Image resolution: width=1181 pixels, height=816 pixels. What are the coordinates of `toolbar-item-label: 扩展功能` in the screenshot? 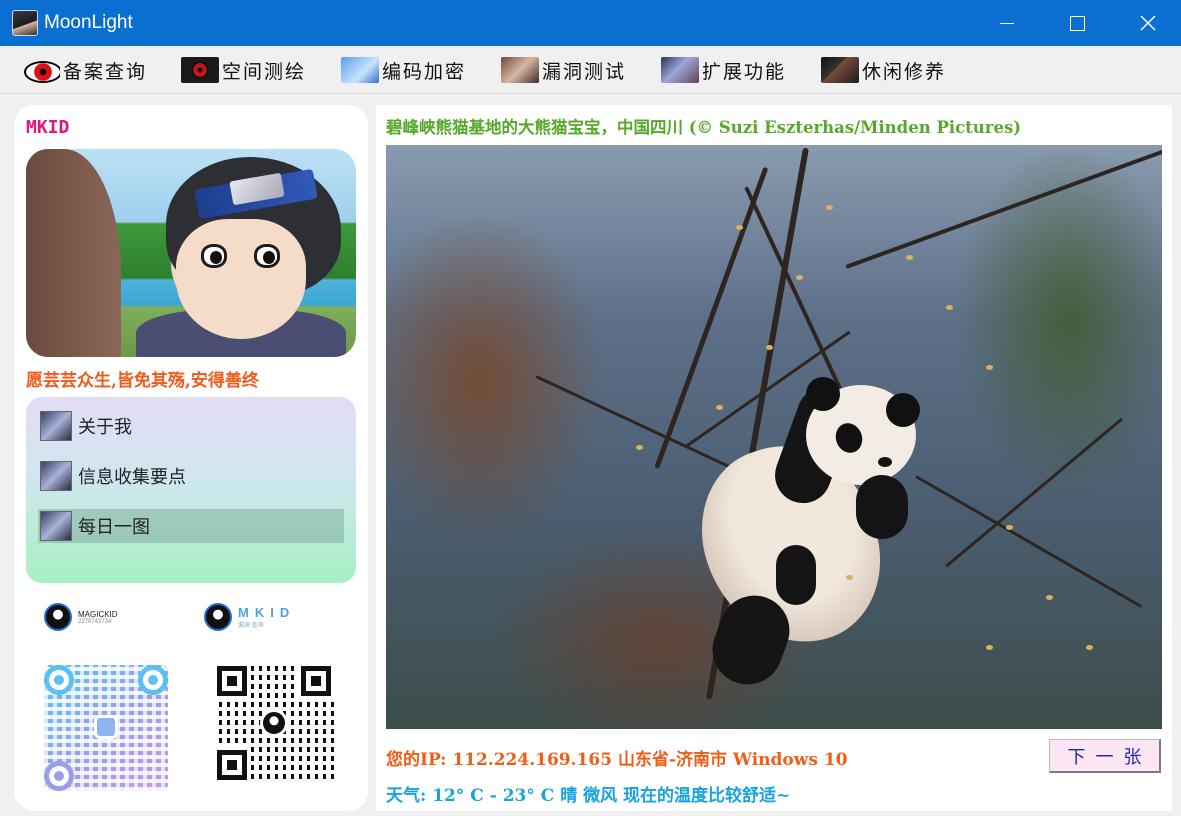 It's located at (744, 71).